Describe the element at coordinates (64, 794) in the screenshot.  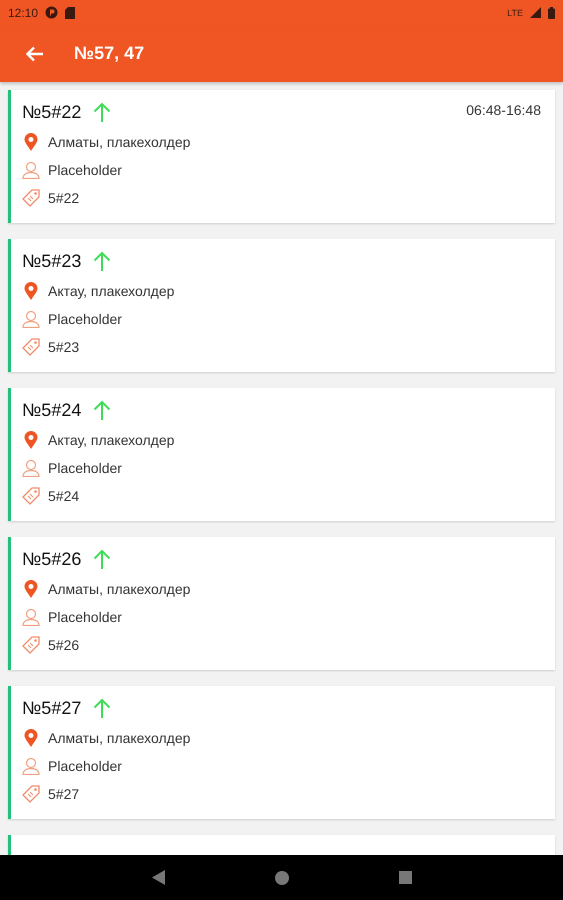
I see `tag-text: 5#27` at that location.